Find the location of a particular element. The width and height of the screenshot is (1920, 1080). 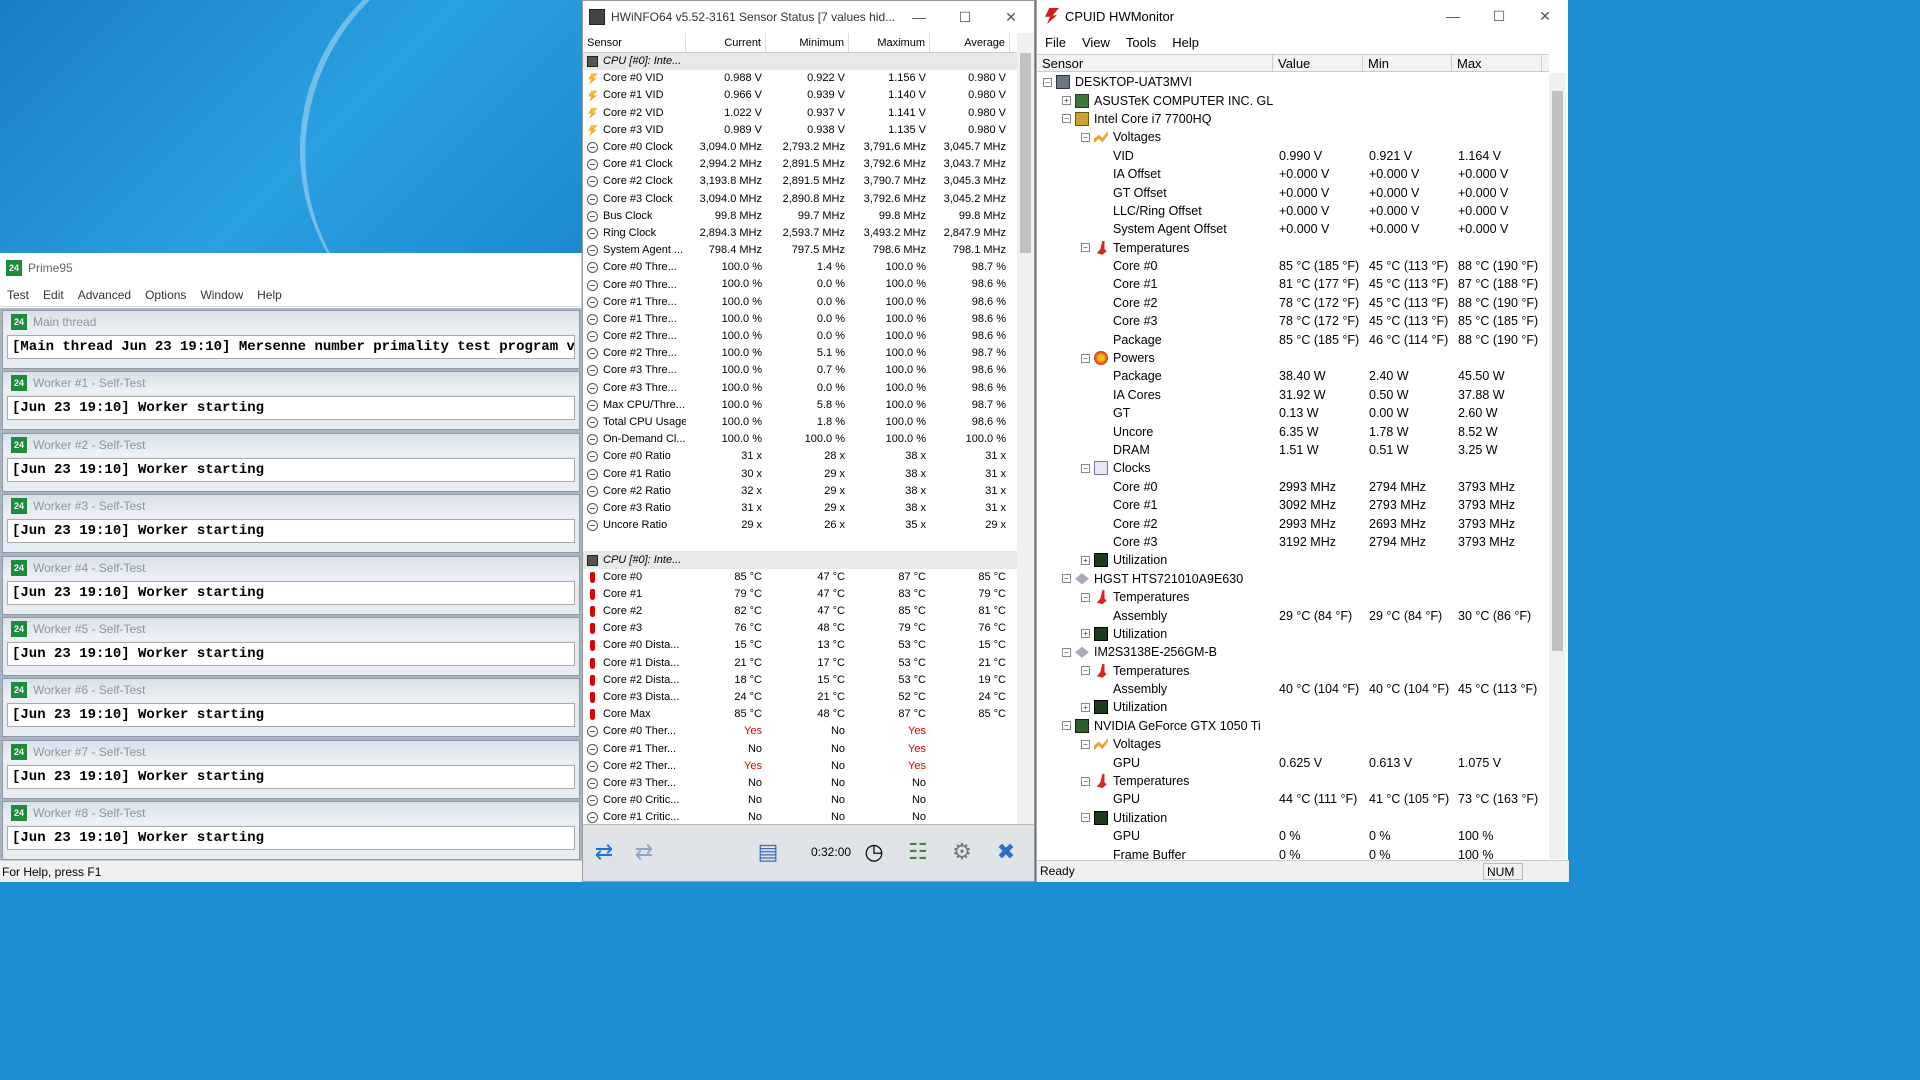

sensor-row: Core #1 3092 MHz 2793 MHz 3793 MHz is located at coordinates (1293, 505).